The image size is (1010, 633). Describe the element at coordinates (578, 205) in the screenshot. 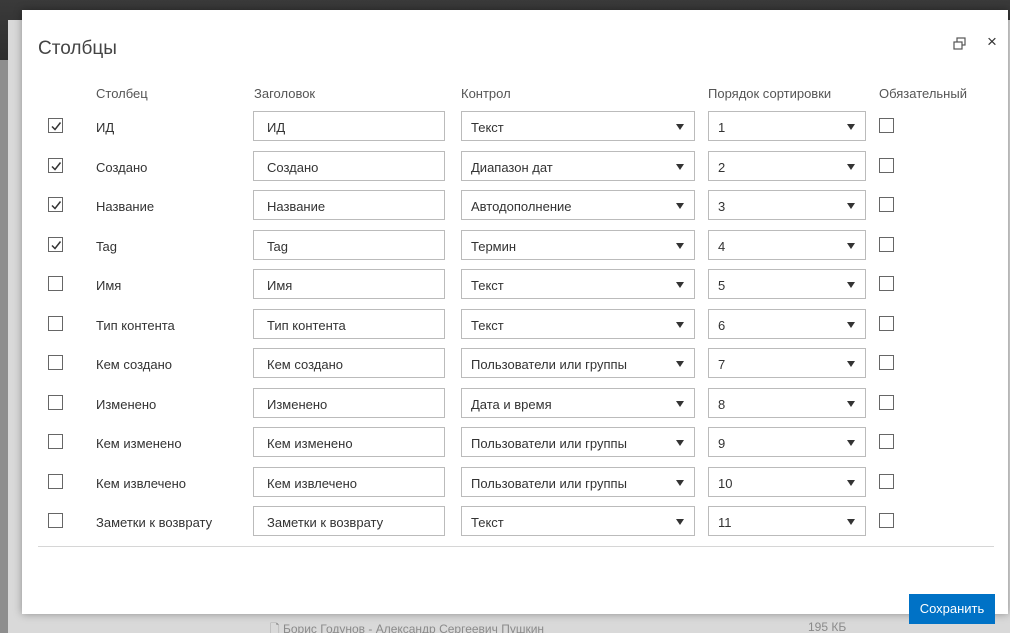

I see `control-select: Автодополнение` at that location.